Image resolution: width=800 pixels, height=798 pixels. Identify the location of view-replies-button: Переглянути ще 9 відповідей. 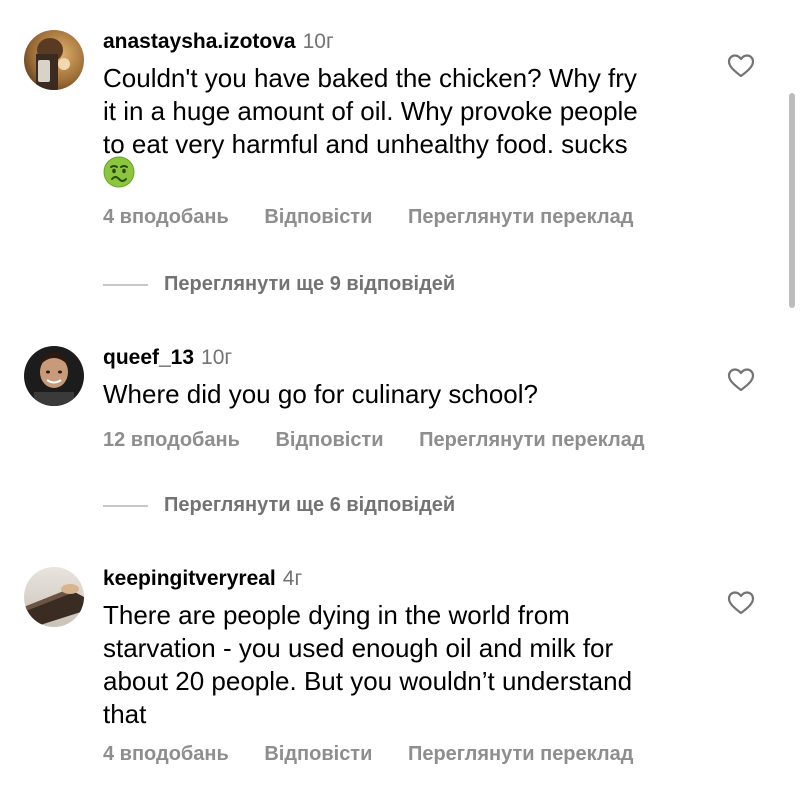
(279, 288).